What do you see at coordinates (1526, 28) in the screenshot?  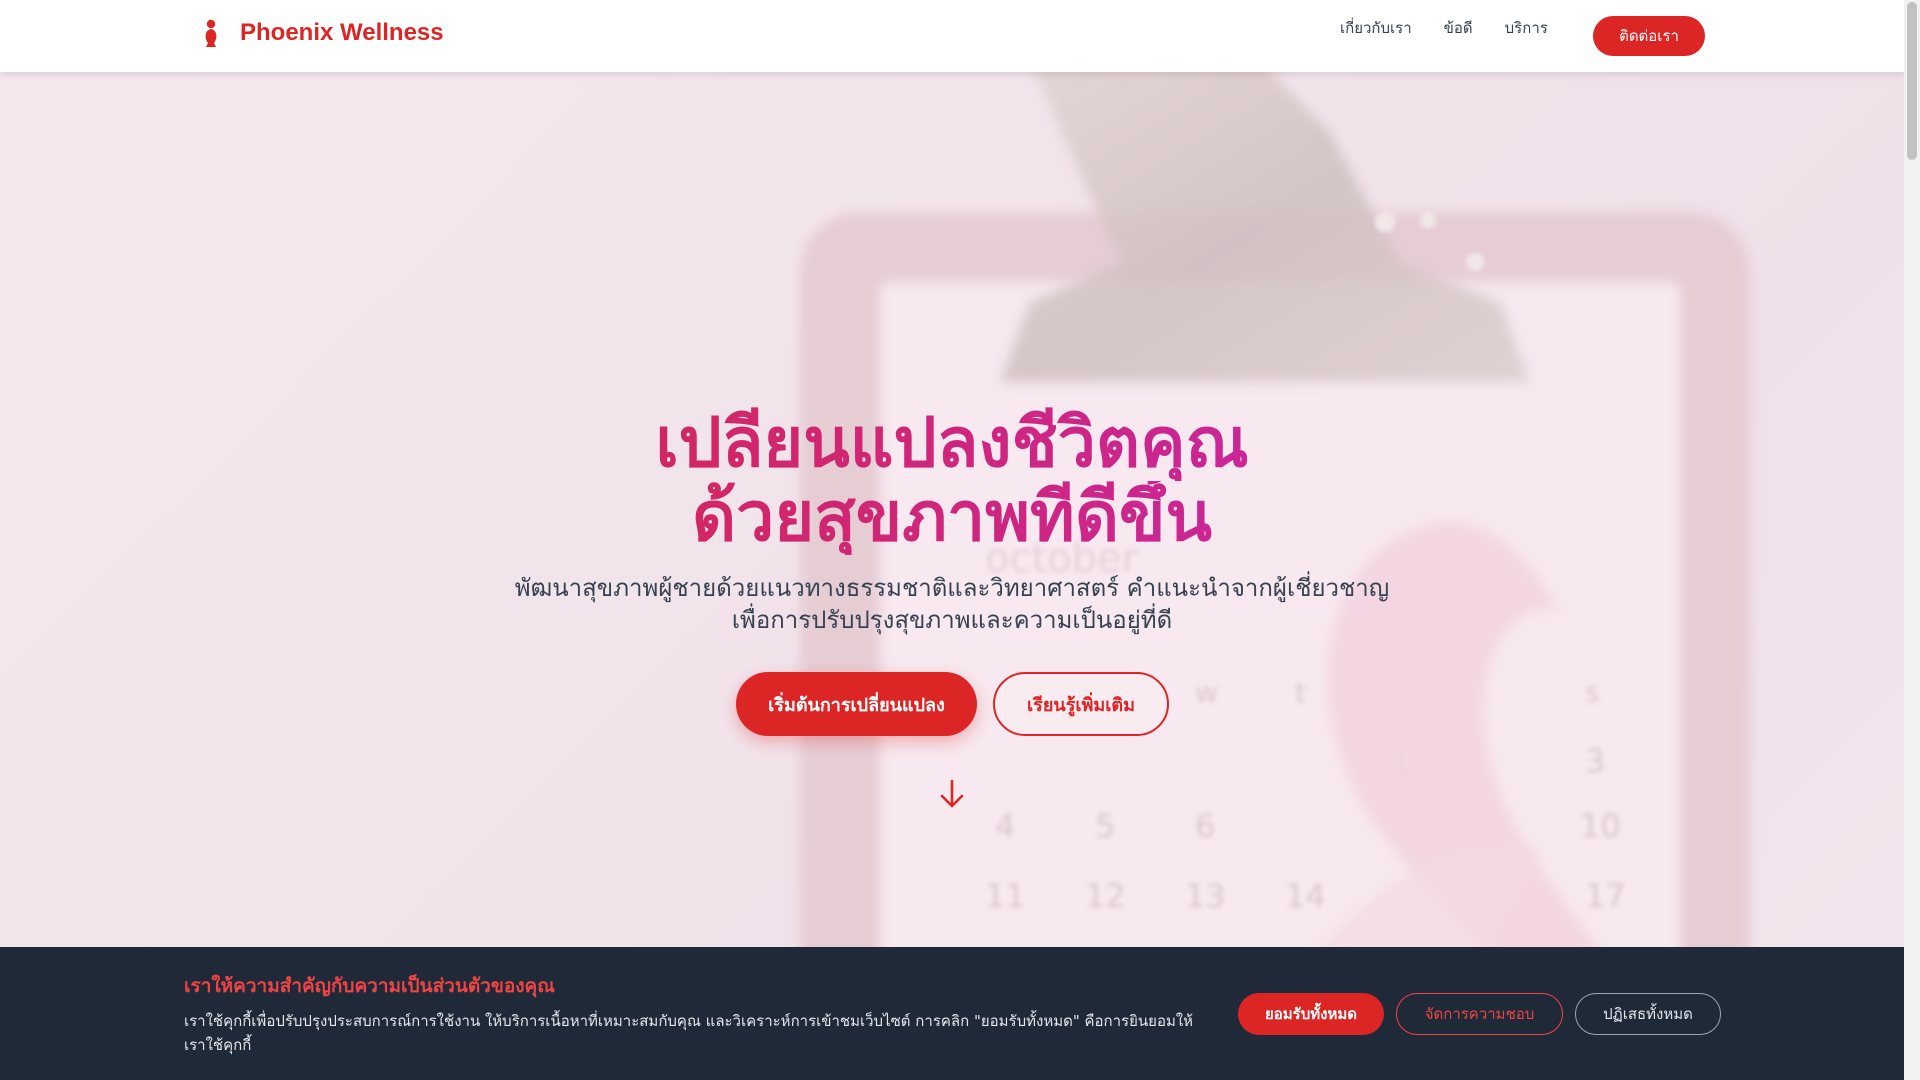 I see `nav-item-services: บริการ` at bounding box center [1526, 28].